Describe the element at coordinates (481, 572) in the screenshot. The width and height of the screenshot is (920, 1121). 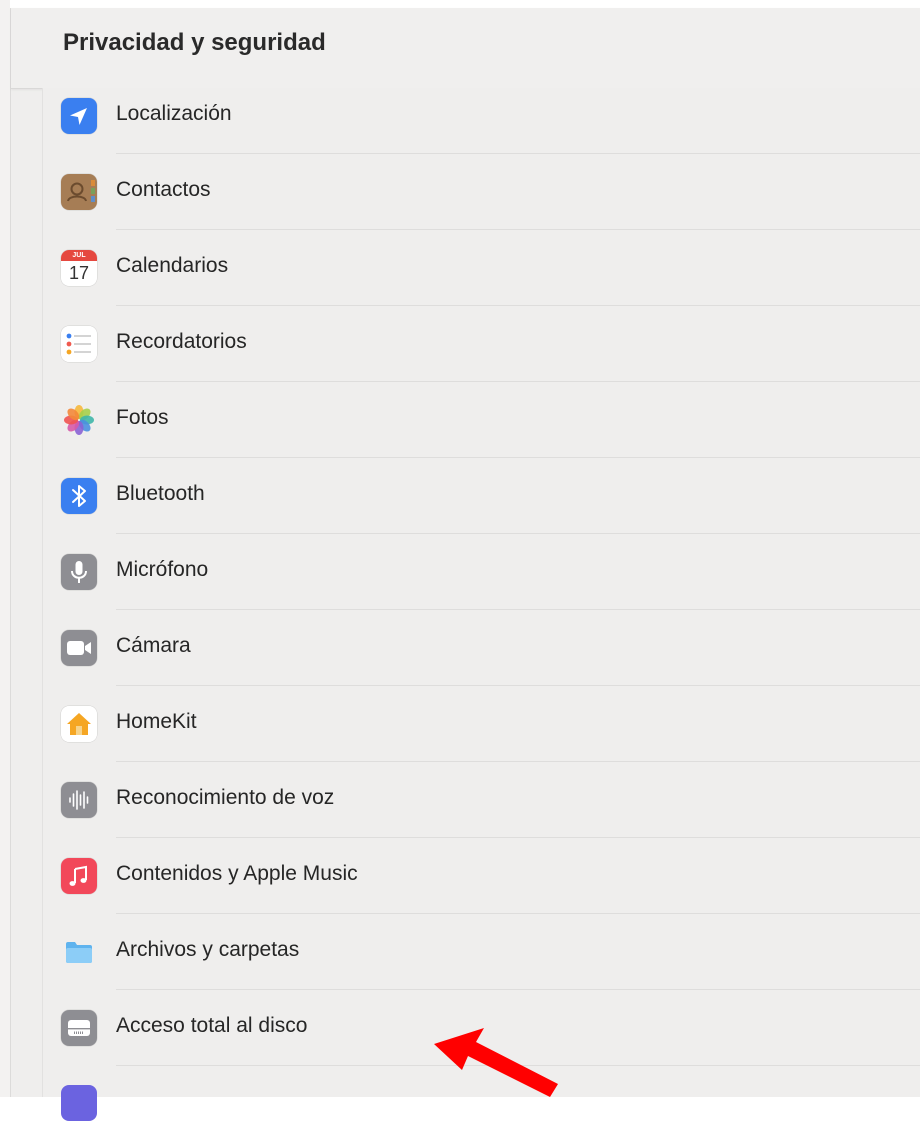
I see `list-item-microphone: Micrófono` at that location.